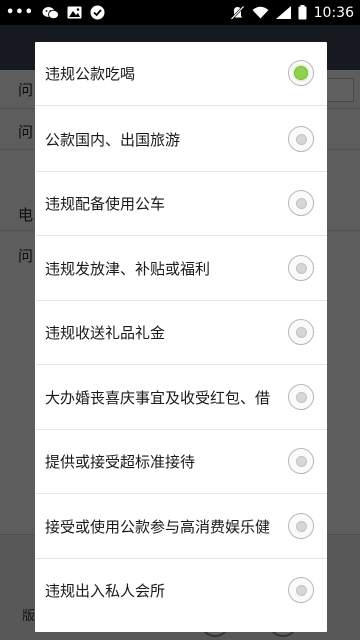 The width and height of the screenshot is (360, 640). I want to click on option-item: 提供或接受超标准接待, so click(181, 462).